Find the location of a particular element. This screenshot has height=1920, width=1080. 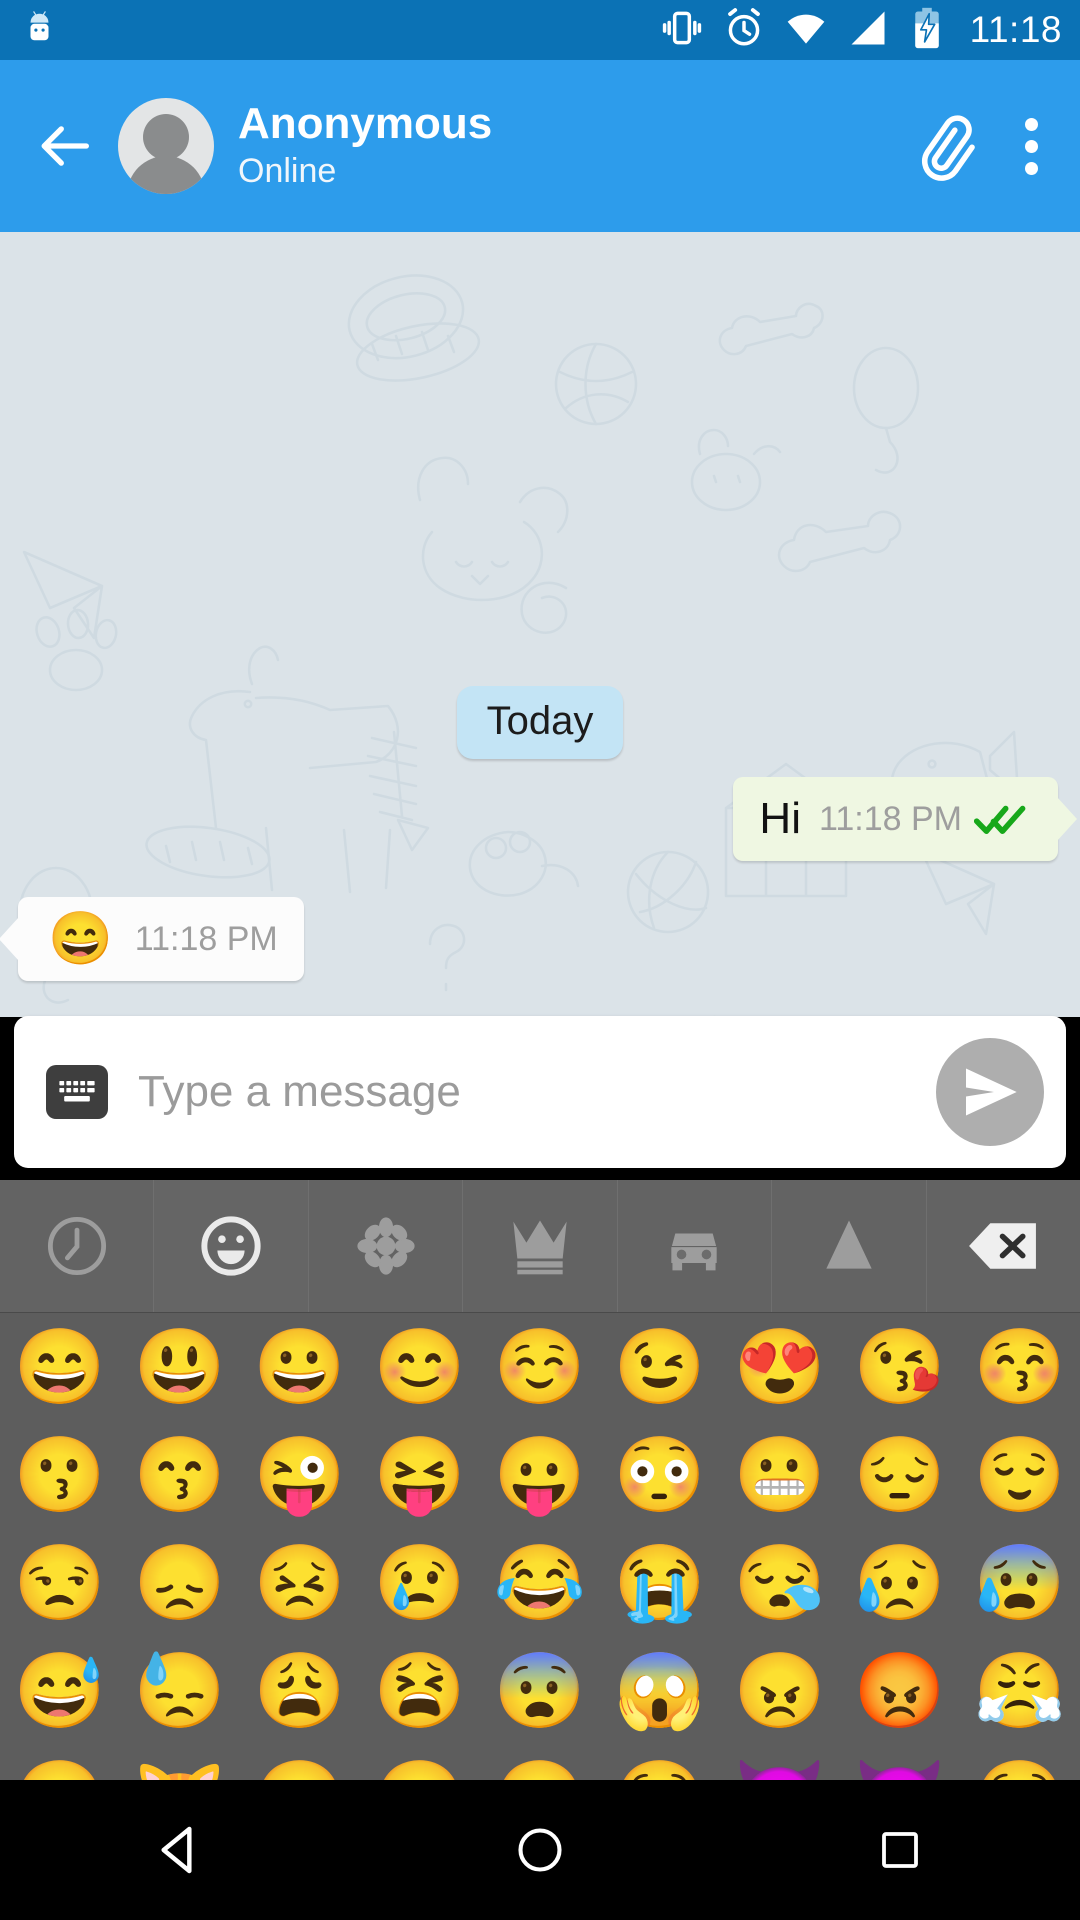

emoji-cell: 😰 is located at coordinates (1020, 1583).